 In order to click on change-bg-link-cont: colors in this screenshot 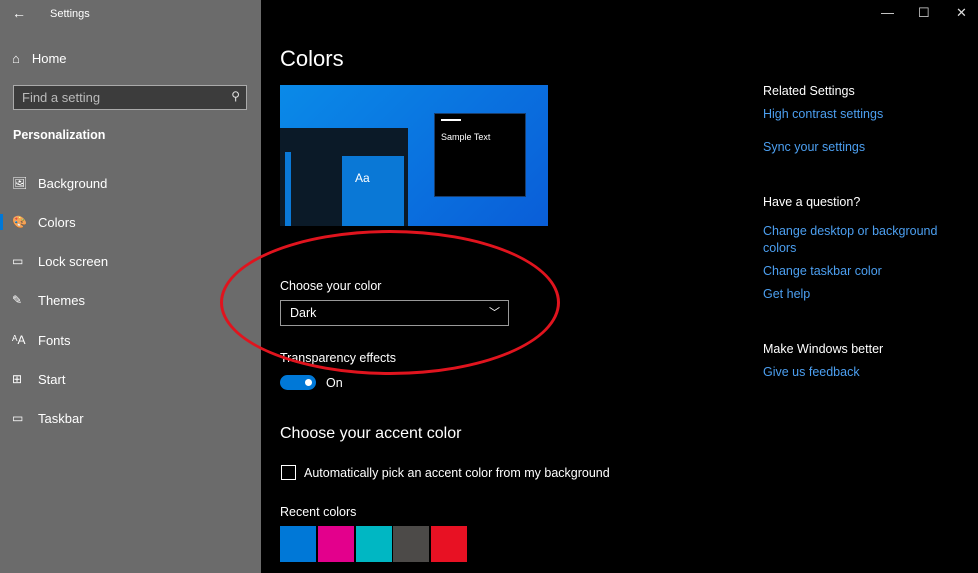, I will do `click(779, 248)`.